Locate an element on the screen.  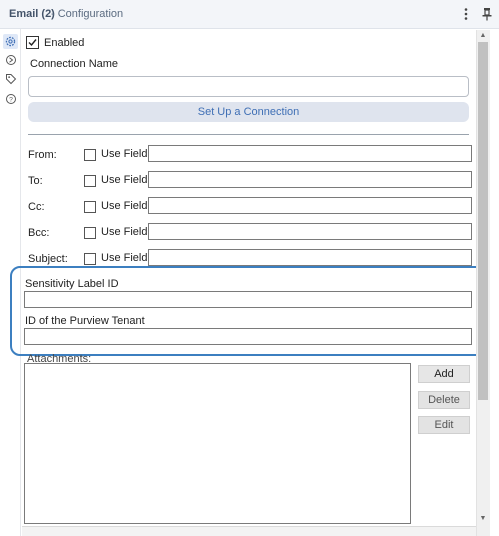
cc-use-field-checkbox is located at coordinates (90, 207).